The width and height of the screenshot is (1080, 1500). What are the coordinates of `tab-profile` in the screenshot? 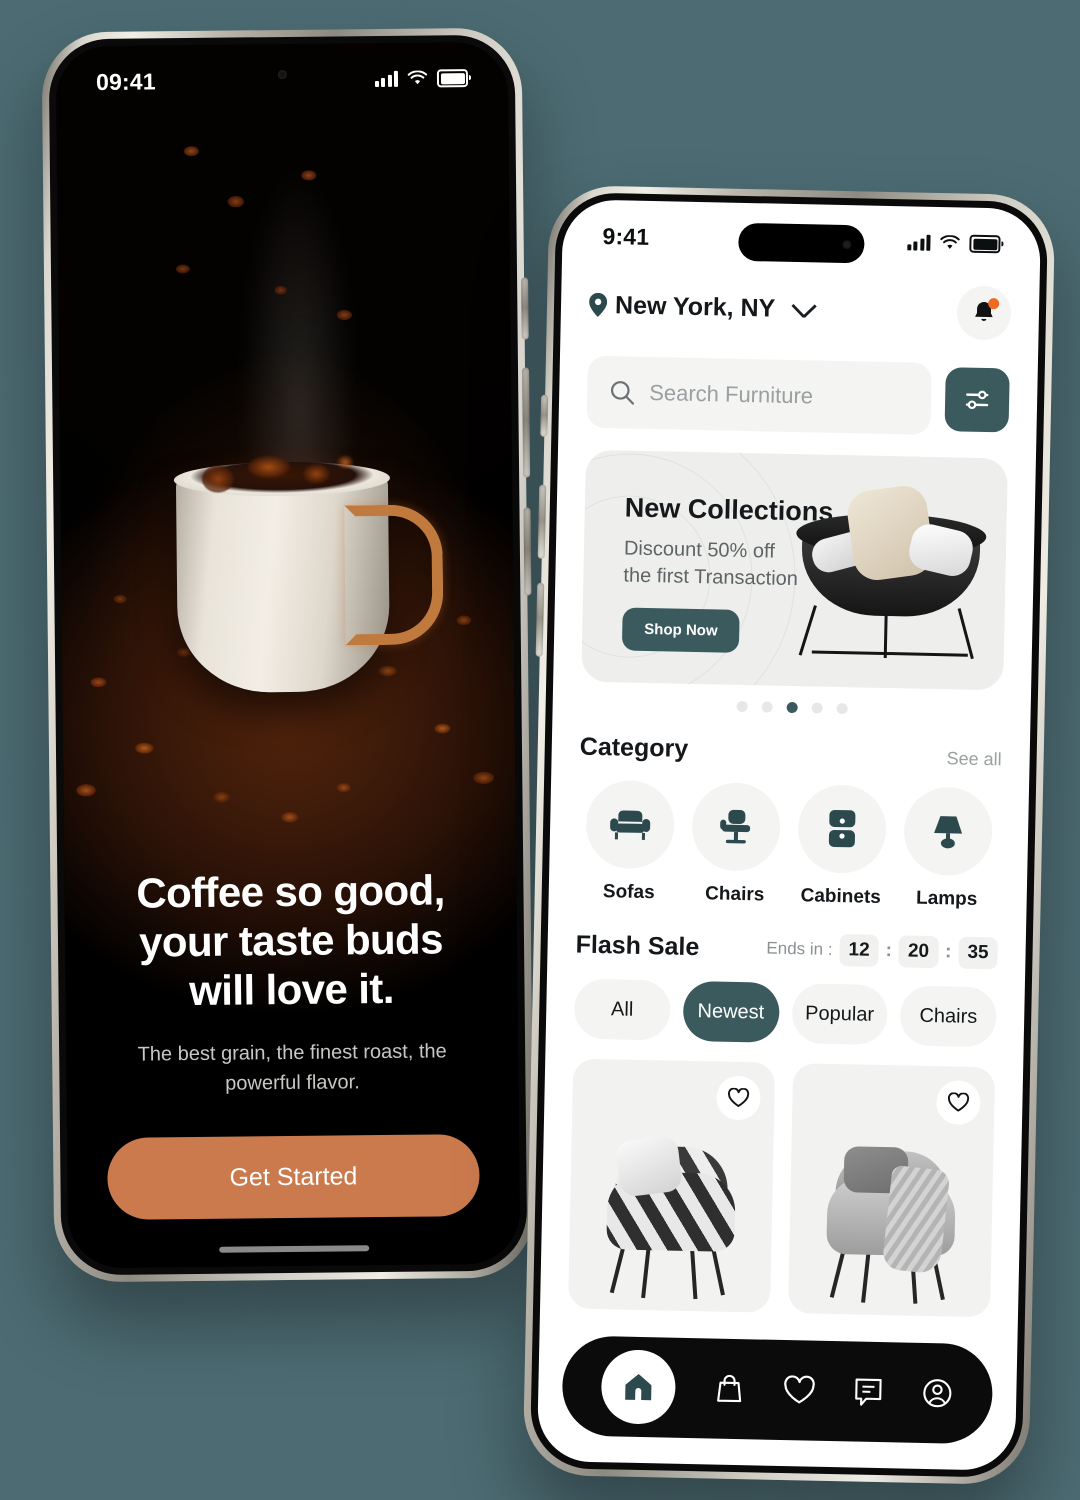 It's located at (937, 1393).